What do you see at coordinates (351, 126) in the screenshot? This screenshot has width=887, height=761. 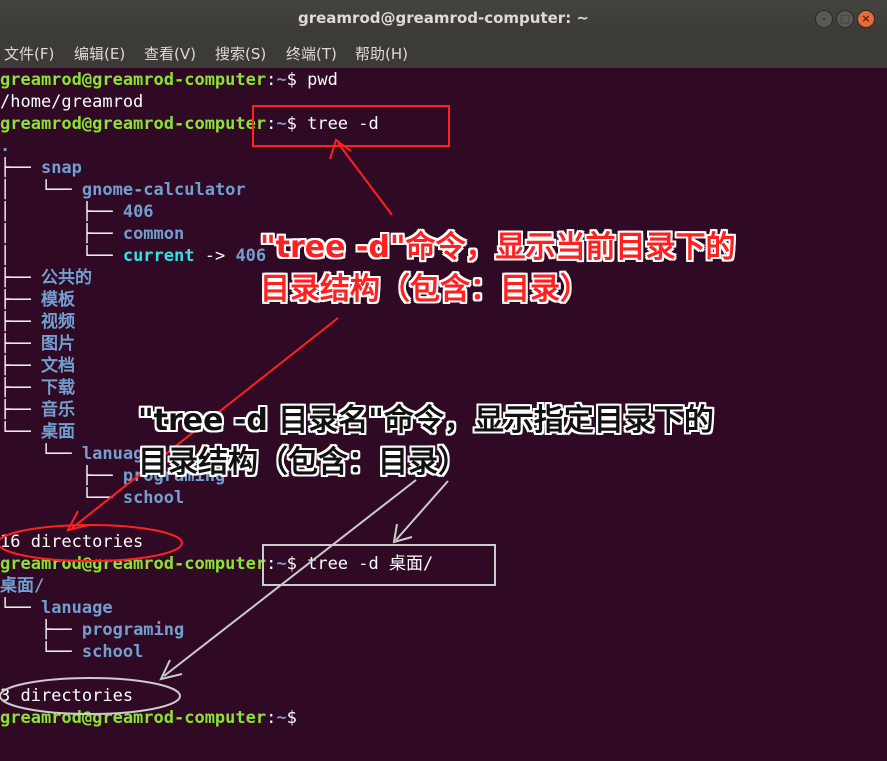 I see `red-highlight-box` at bounding box center [351, 126].